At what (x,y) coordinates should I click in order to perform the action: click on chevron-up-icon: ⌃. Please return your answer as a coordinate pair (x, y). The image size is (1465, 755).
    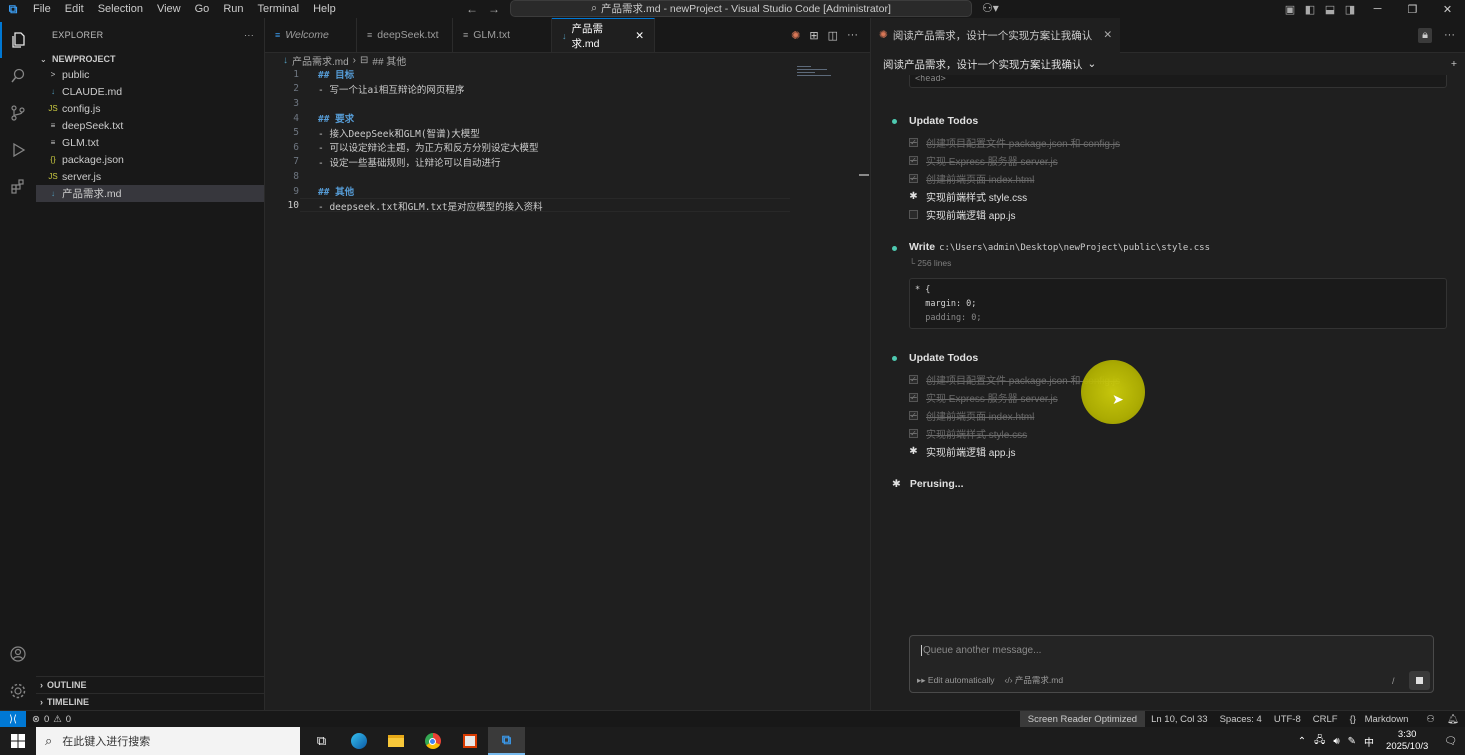
    Looking at the image, I should click on (1302, 741).